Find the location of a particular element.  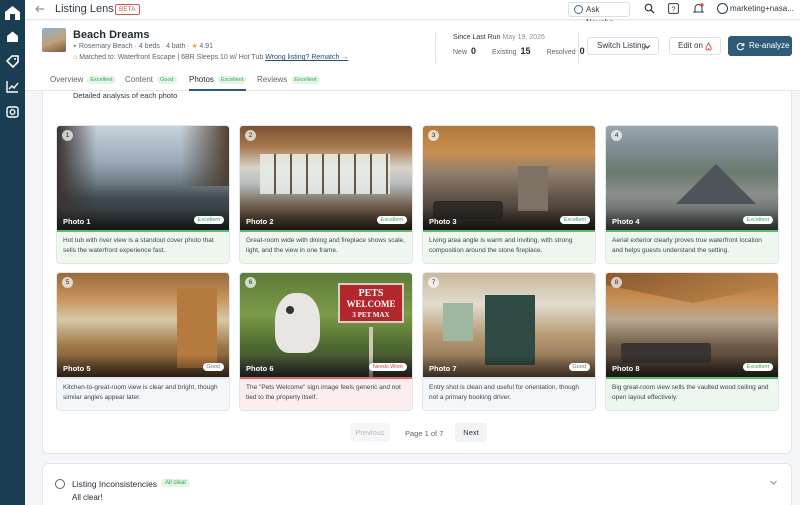

listing-rating: 4.91 is located at coordinates (206, 46).